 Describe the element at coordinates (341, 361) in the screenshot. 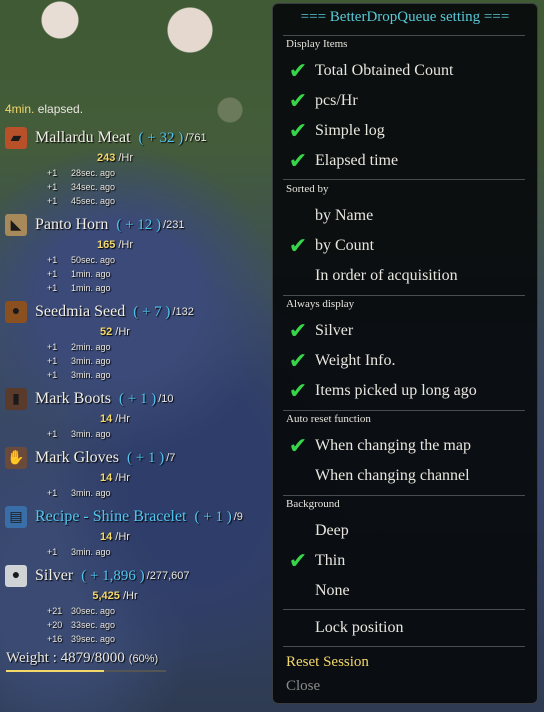

I see `option-weight-info: ✔ Weight Info.` at that location.